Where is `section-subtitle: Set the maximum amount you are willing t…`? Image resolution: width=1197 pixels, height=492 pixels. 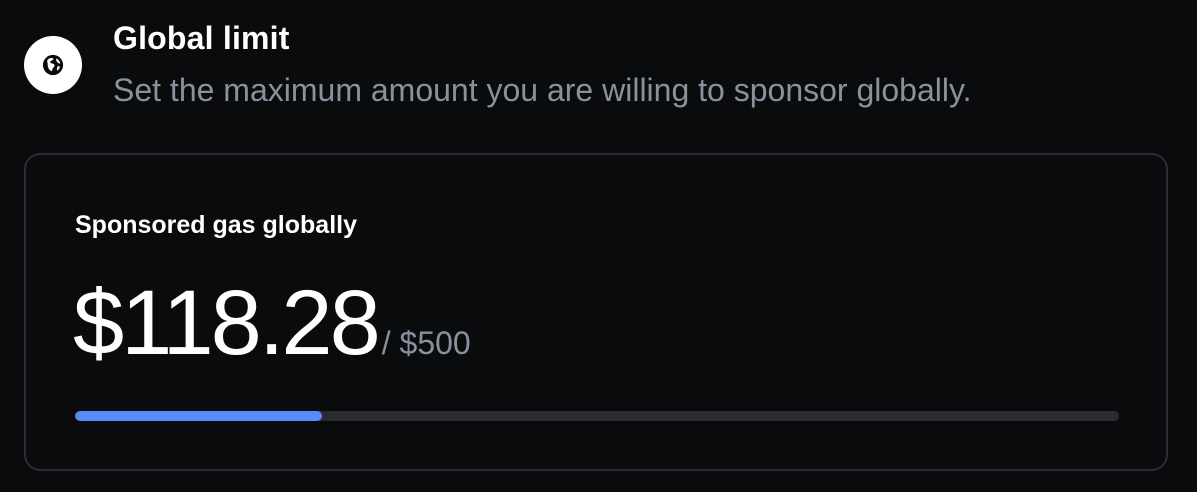 section-subtitle: Set the maximum amount you are willing t… is located at coordinates (542, 90).